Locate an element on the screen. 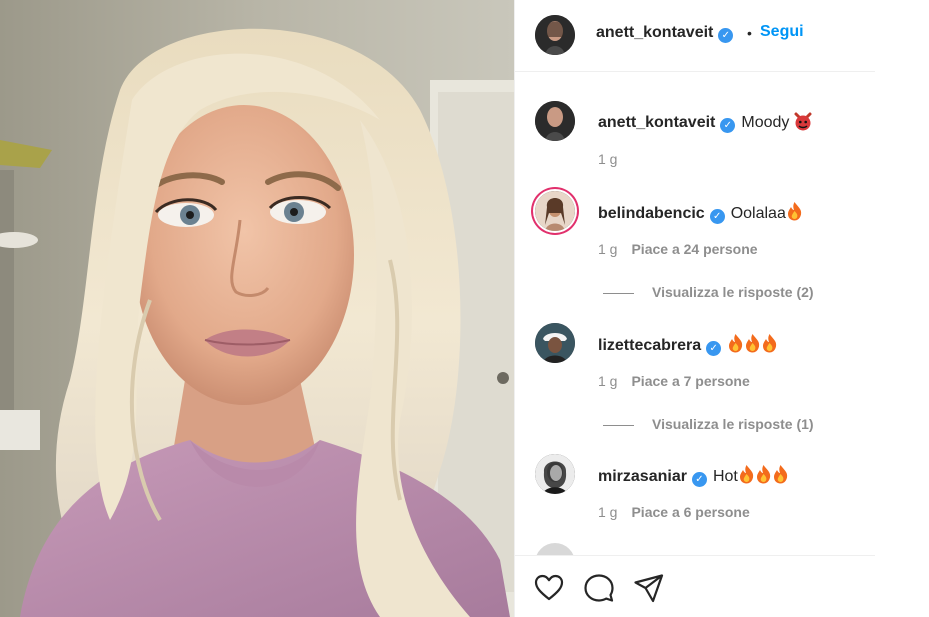 This screenshot has height=617, width=929. comment-meta: 1 g Piace a 24 persone is located at coordinates (678, 249).